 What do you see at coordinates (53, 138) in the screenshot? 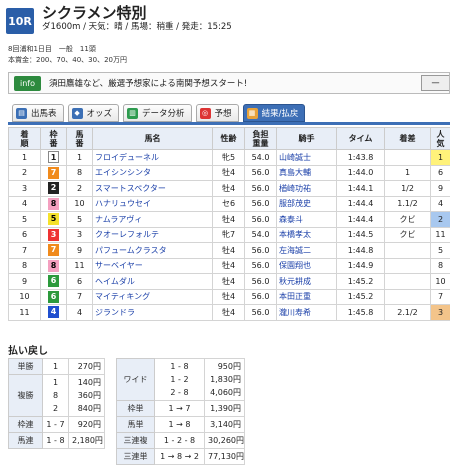
I see `col-header: 枠番` at bounding box center [53, 138].